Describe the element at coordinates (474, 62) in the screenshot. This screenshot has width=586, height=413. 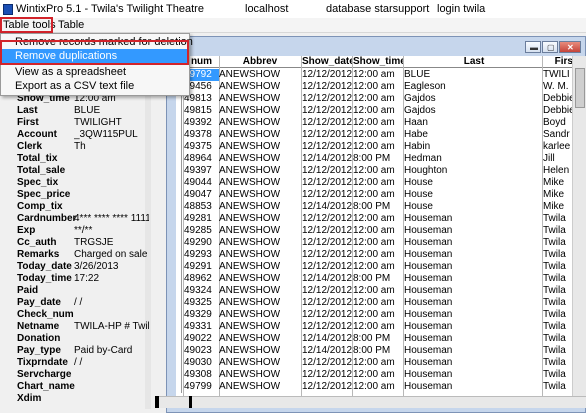
I see `col-header-last: Last` at that location.